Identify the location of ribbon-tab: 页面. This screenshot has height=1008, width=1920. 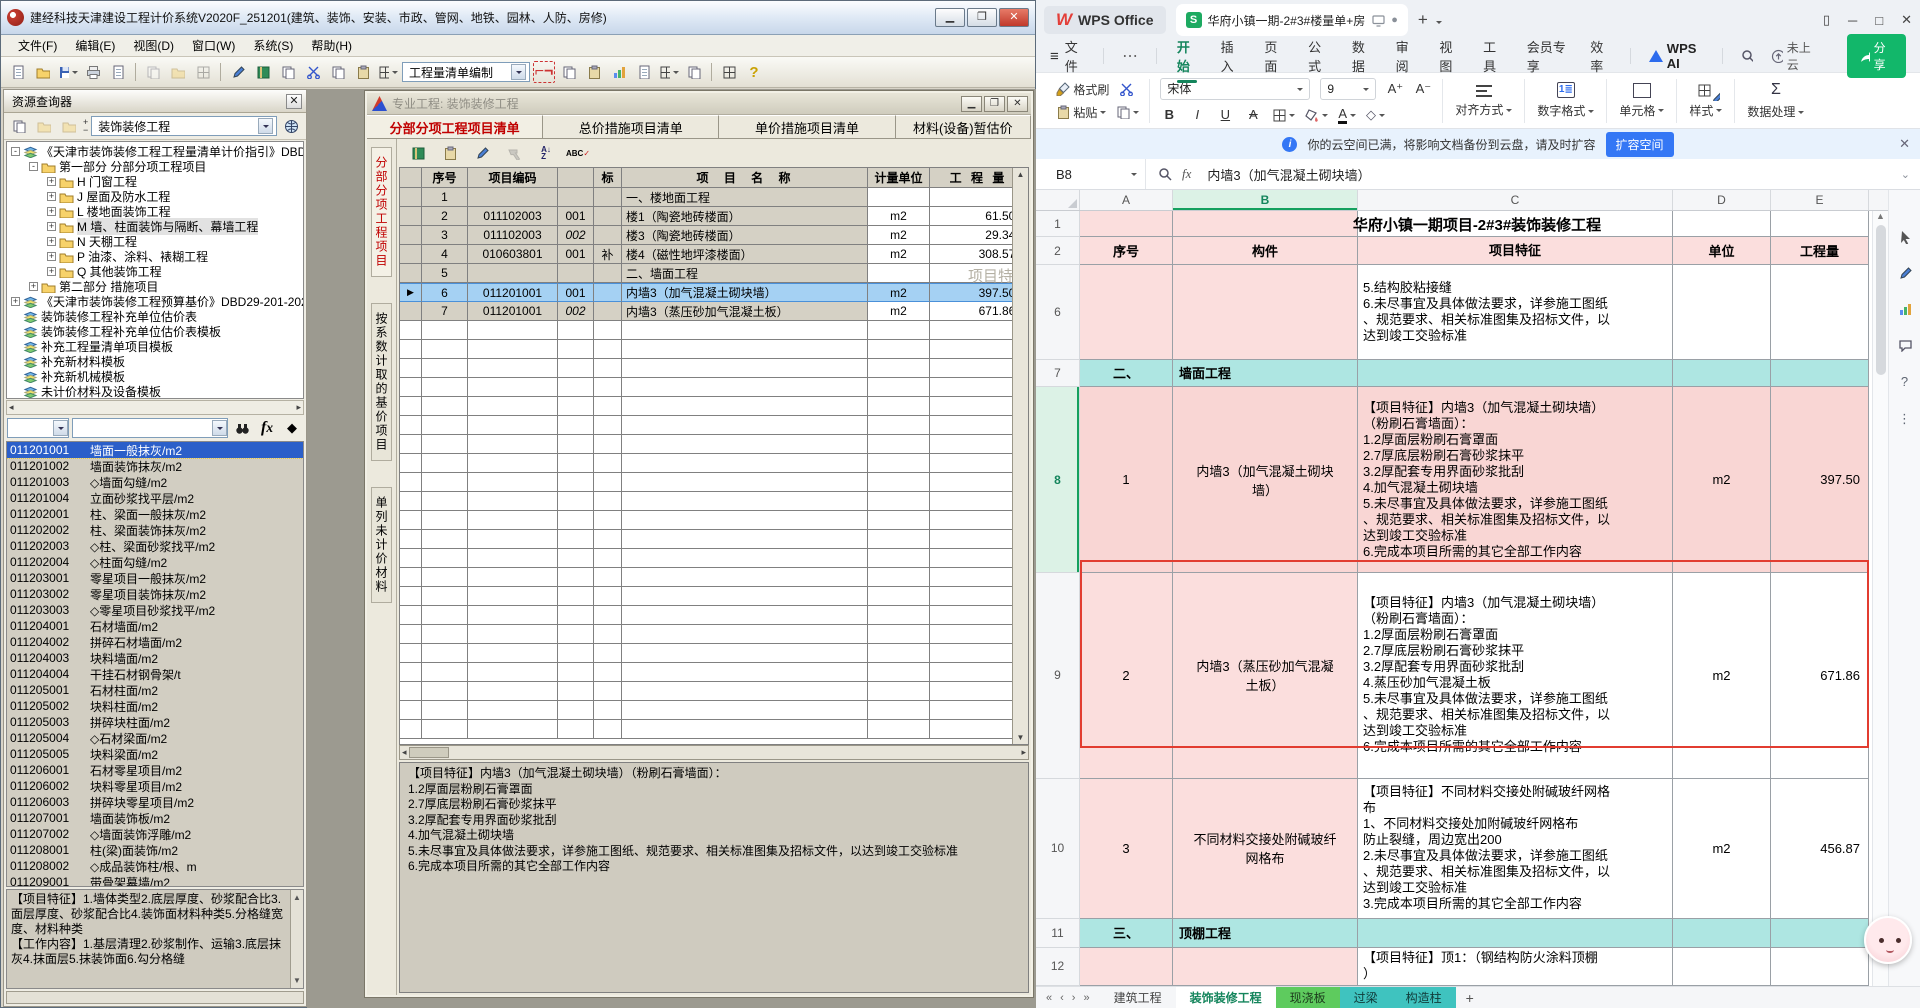
(1274, 56).